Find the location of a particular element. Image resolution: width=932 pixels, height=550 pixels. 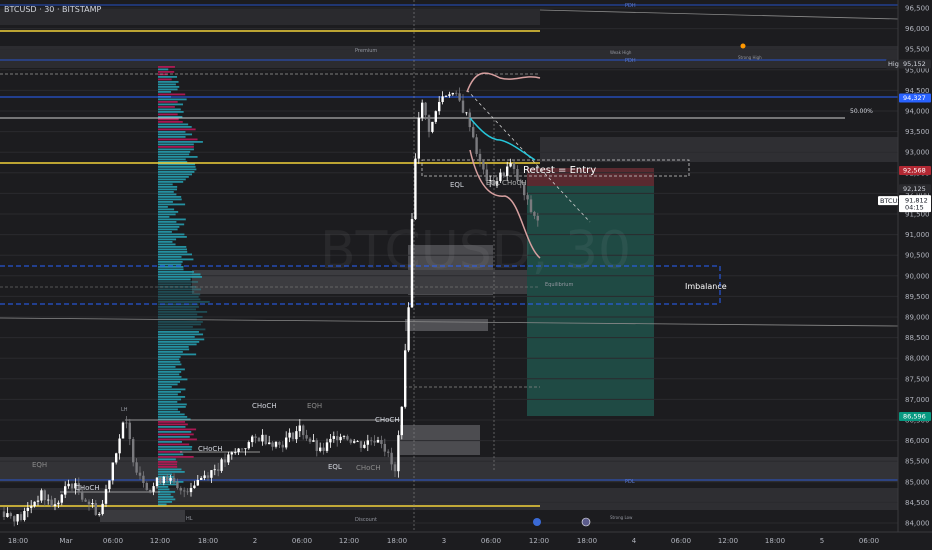

strong-low-label: Strong Low is located at coordinates (621, 517).